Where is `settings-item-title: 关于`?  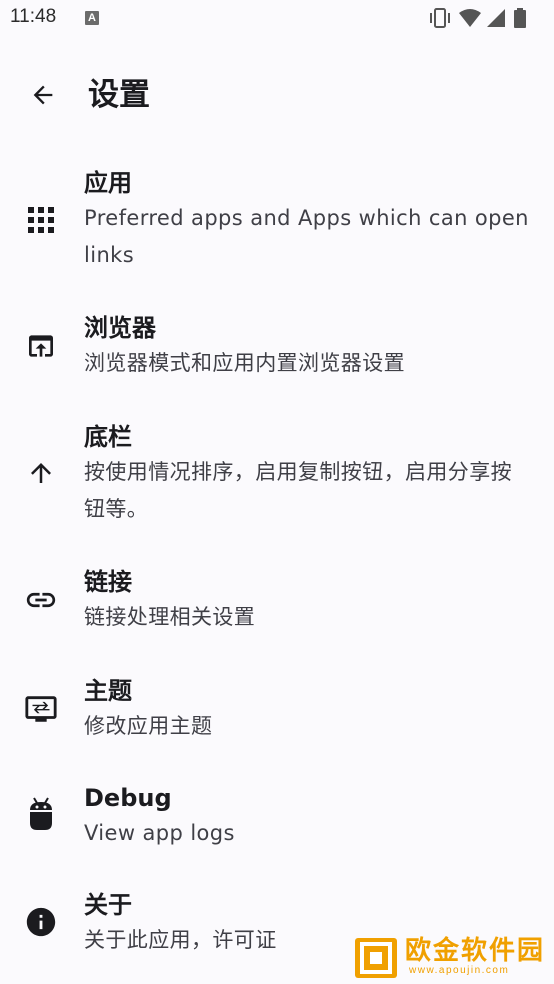 settings-item-title: 关于 is located at coordinates (108, 905).